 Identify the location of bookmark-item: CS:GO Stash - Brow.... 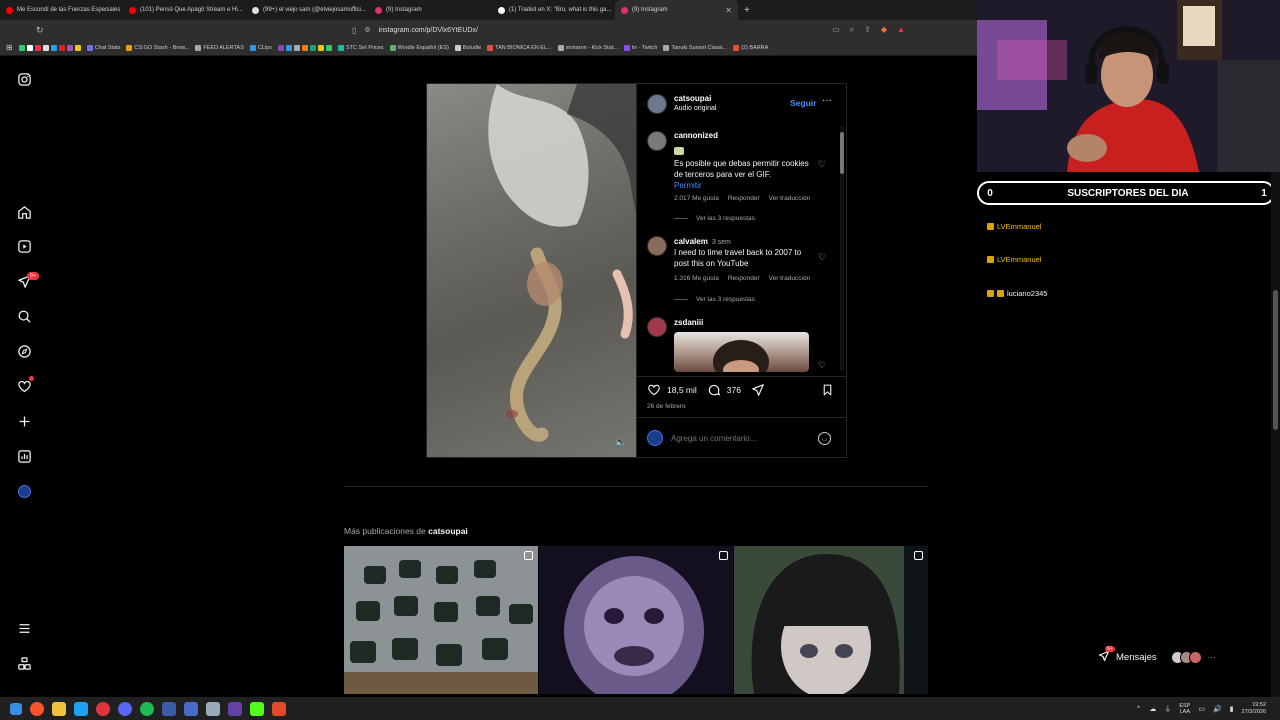
(157, 47).